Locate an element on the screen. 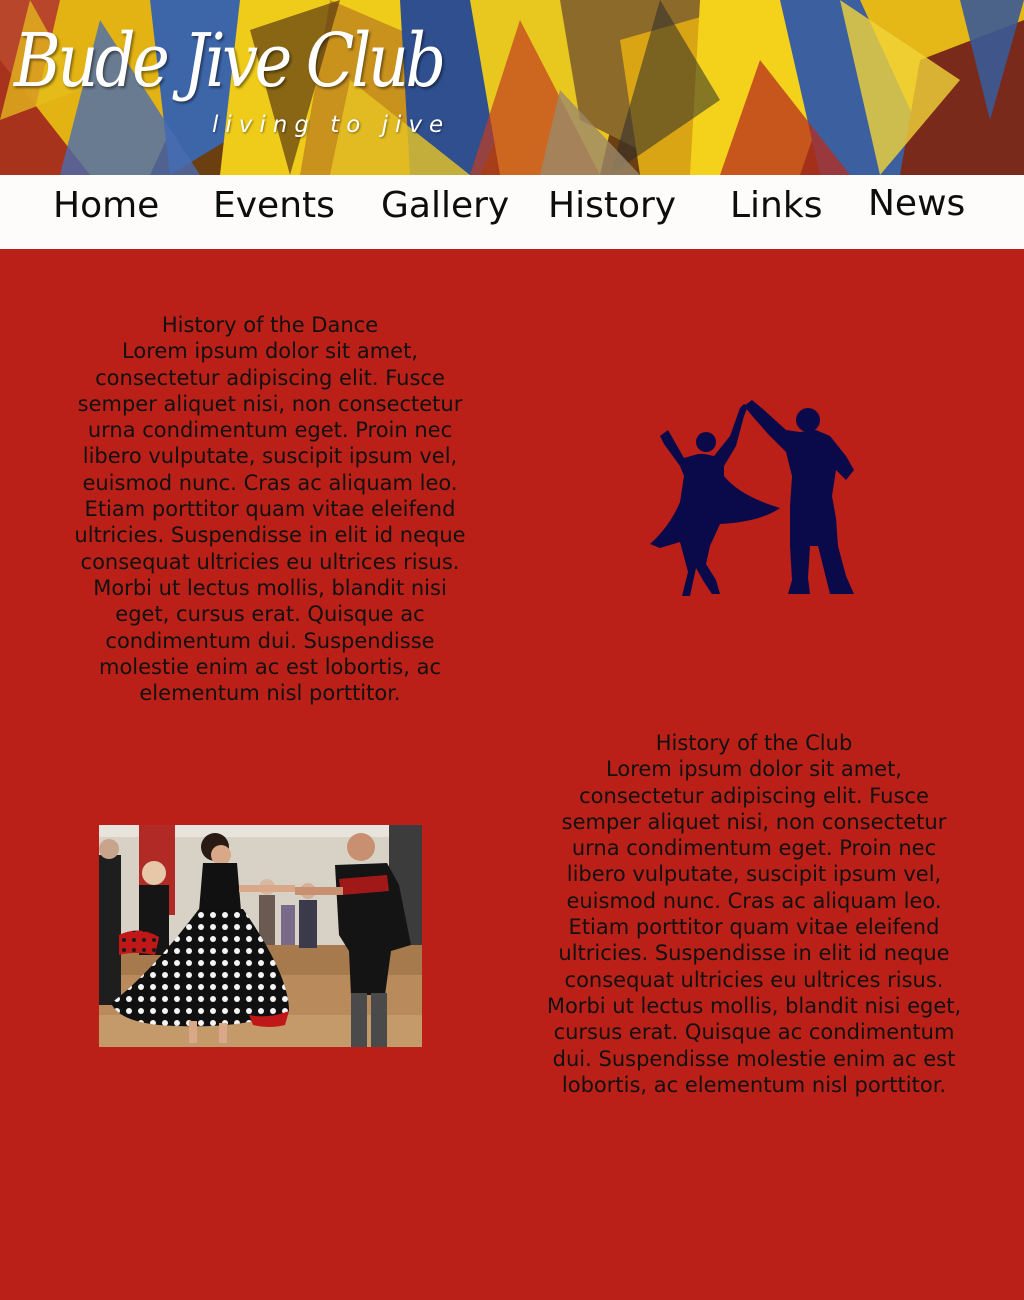 The width and height of the screenshot is (1024, 1300). site-banner: Bude Jive Club living to jive is located at coordinates (512, 87).